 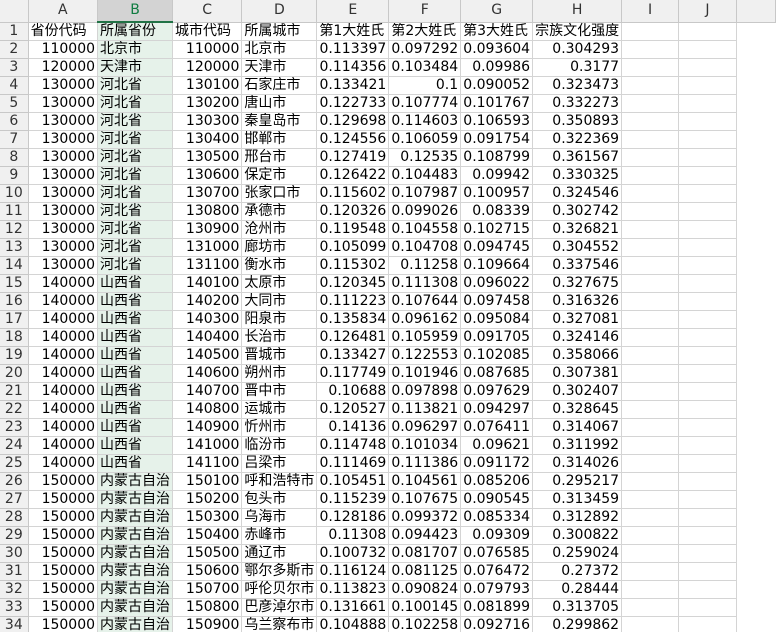 I want to click on cell: 141100, so click(x=207, y=463).